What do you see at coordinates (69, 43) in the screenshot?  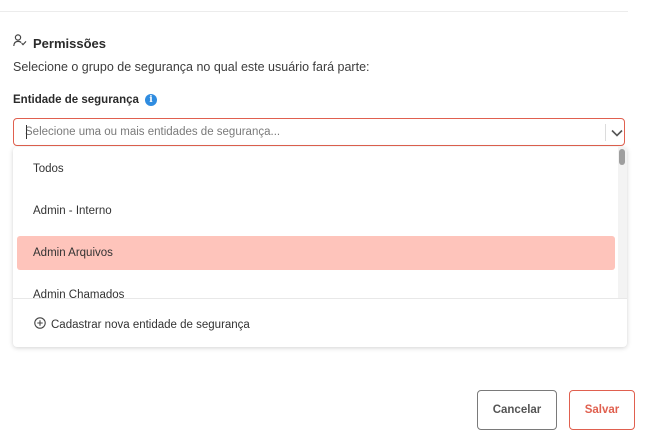 I see `section-title: Permissões` at bounding box center [69, 43].